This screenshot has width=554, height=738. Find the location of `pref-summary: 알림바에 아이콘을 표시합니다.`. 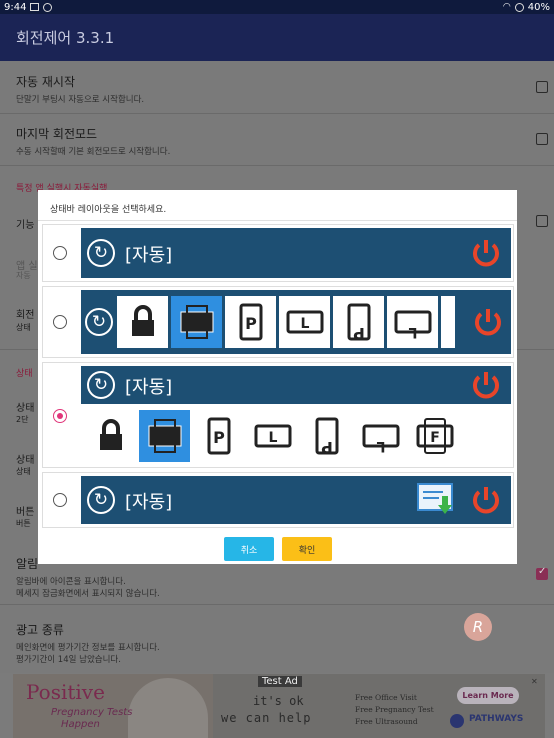

pref-summary: 알림바에 아이콘을 표시합니다. is located at coordinates (71, 582).